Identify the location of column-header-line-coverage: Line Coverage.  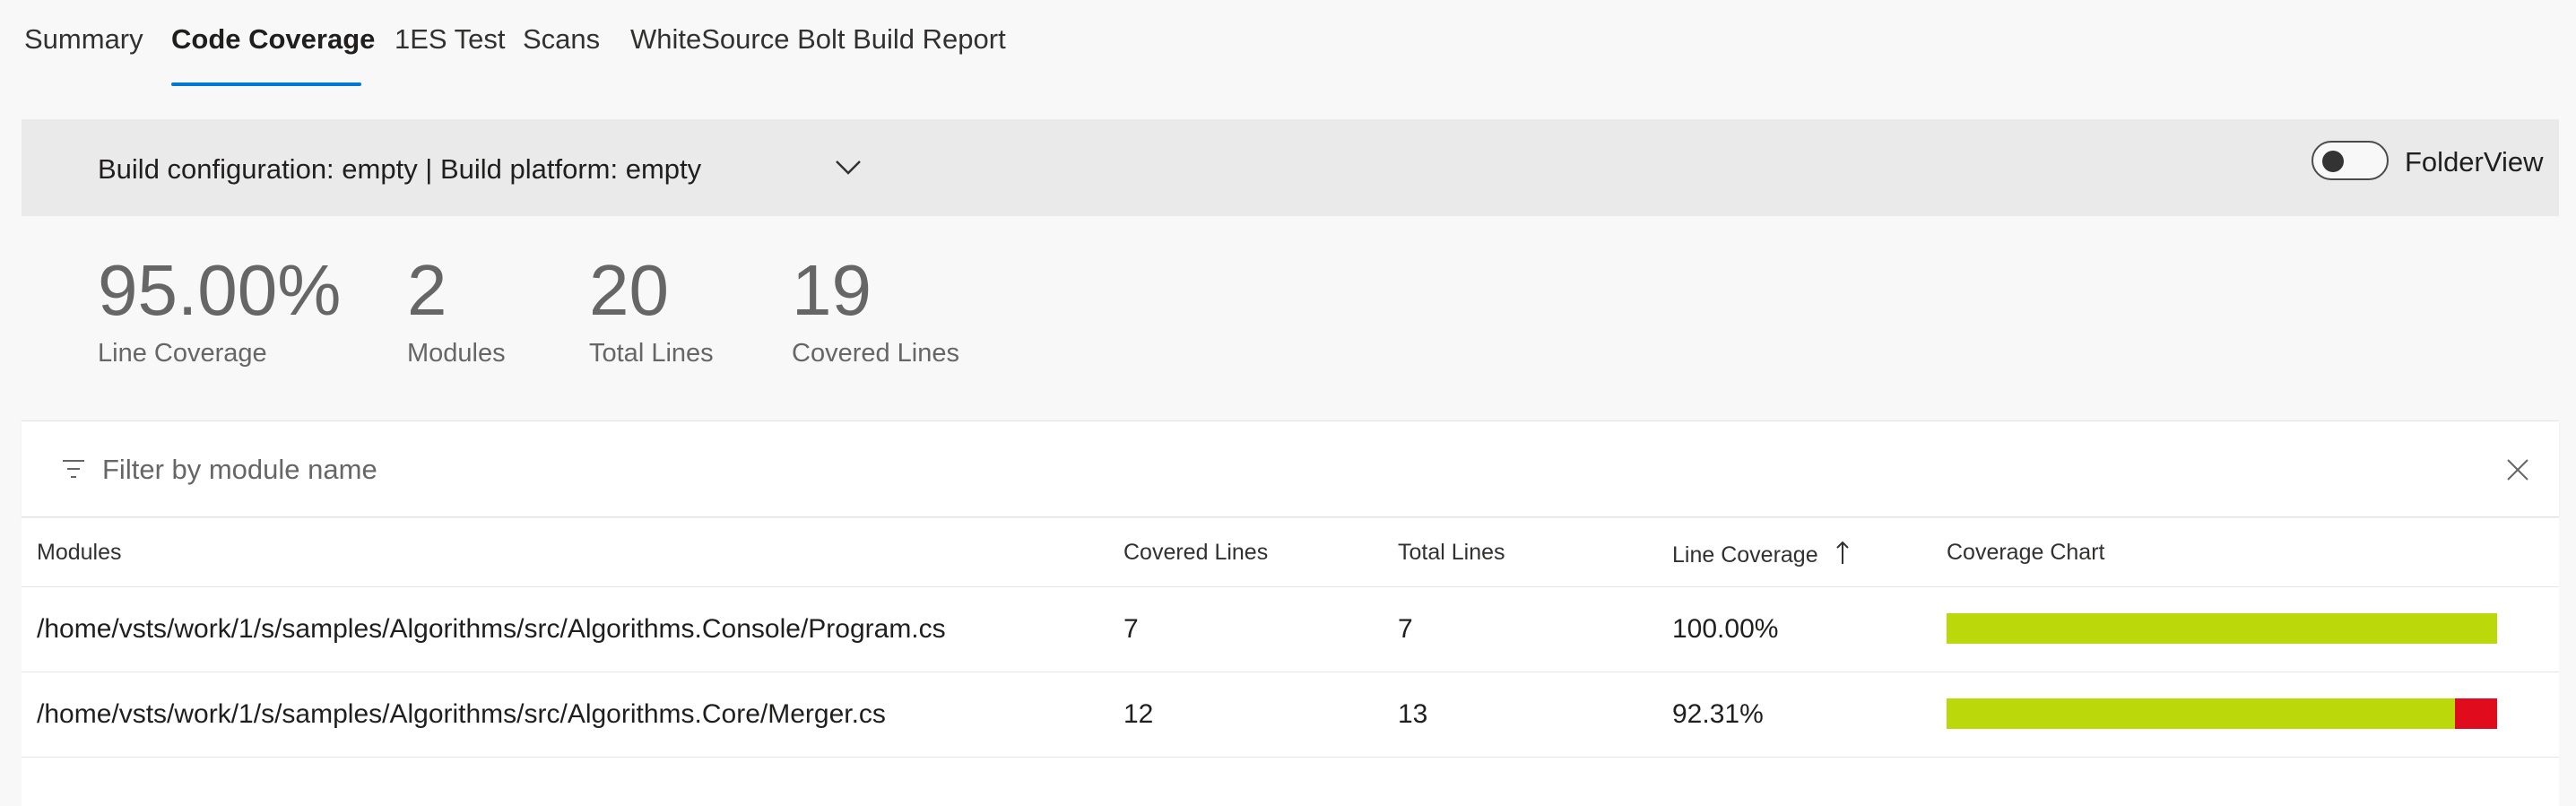
(1761, 554).